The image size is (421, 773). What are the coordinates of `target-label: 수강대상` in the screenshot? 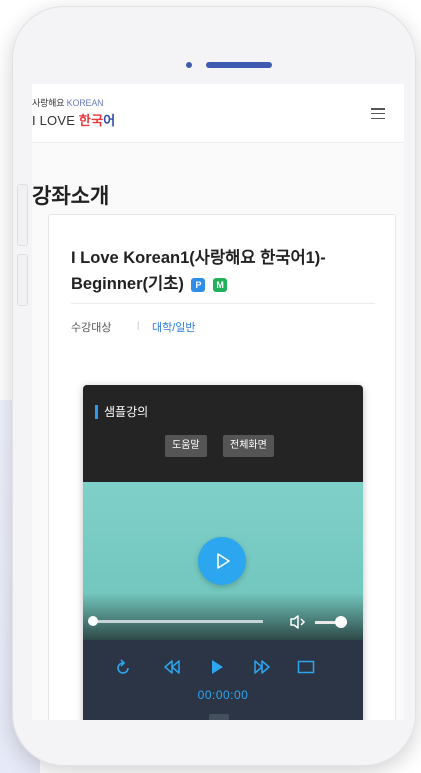 It's located at (91, 328).